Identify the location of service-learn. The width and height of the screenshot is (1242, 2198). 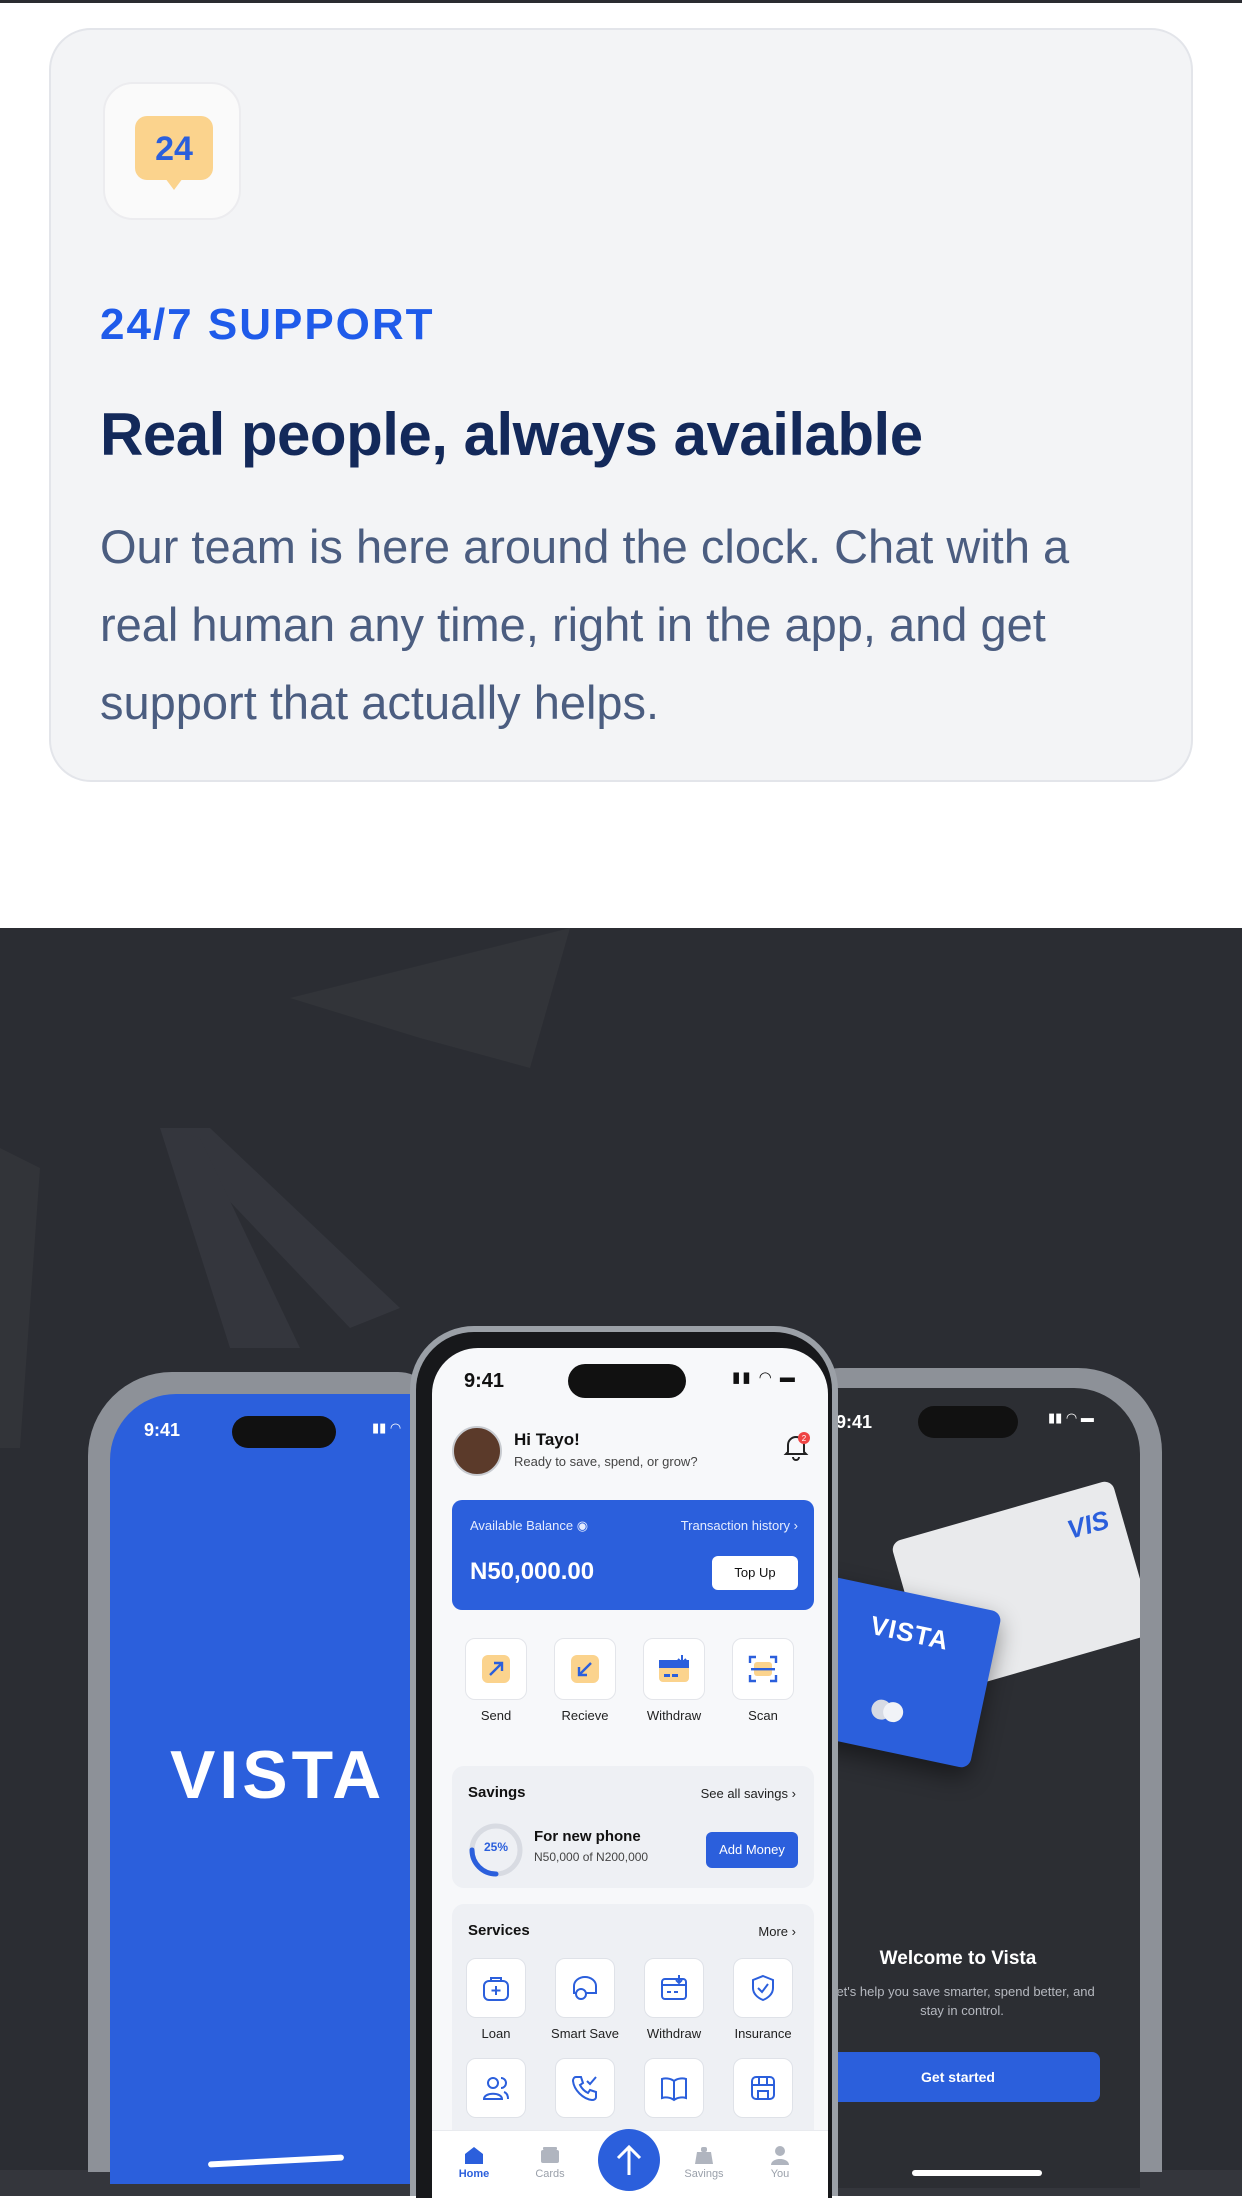
(674, 2088).